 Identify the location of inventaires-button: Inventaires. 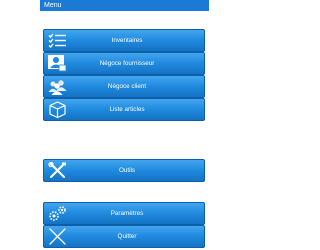
(124, 40).